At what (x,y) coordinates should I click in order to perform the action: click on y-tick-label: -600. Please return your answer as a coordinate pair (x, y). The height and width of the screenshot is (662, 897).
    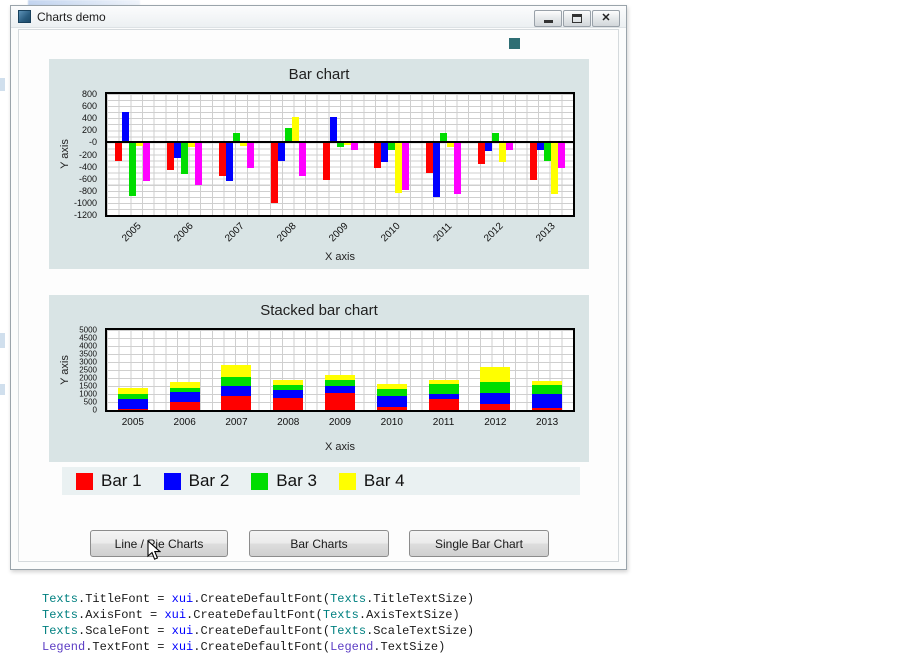
    Looking at the image, I should click on (87, 178).